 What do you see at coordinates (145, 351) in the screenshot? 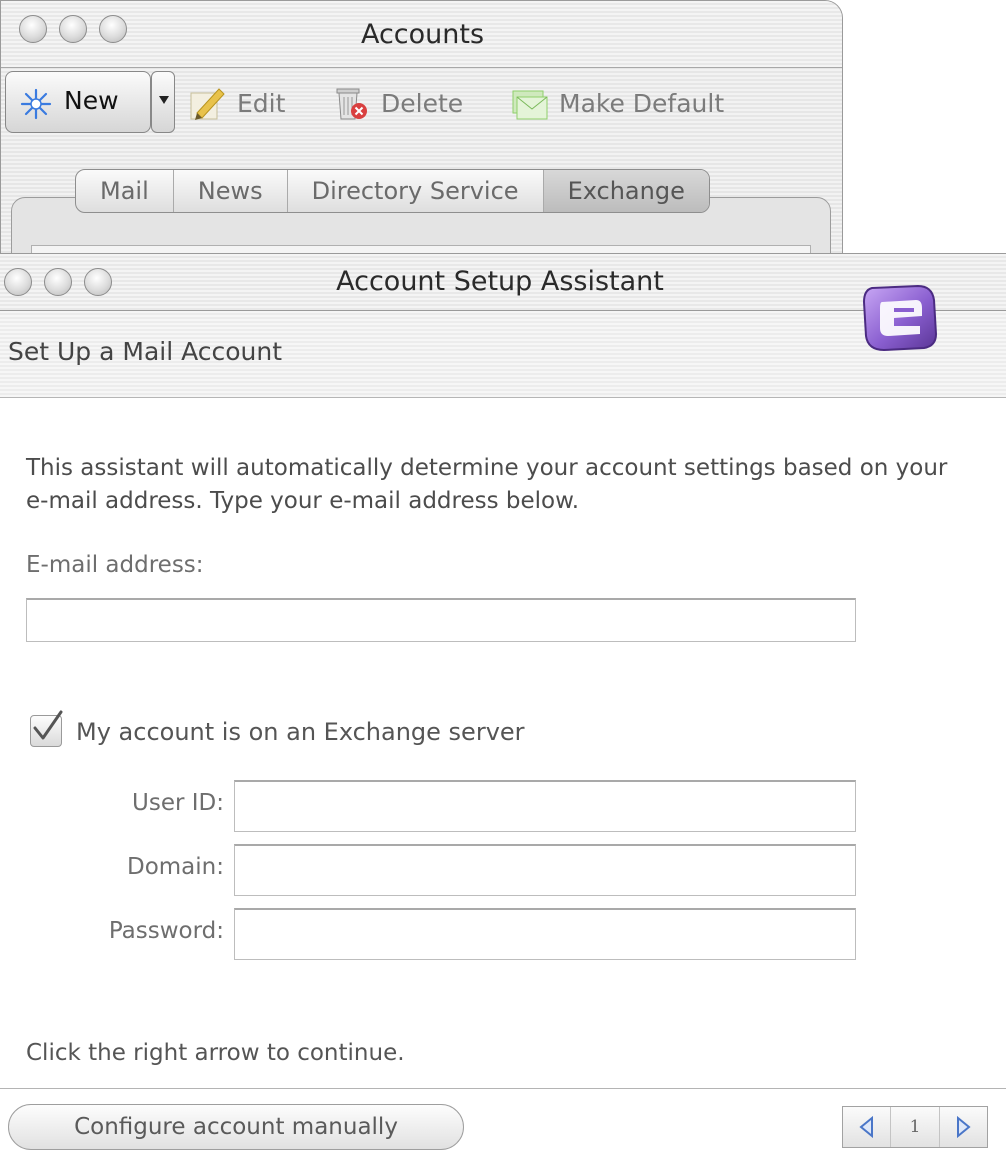
I see `page-title: Set Up a Mail Account` at bounding box center [145, 351].